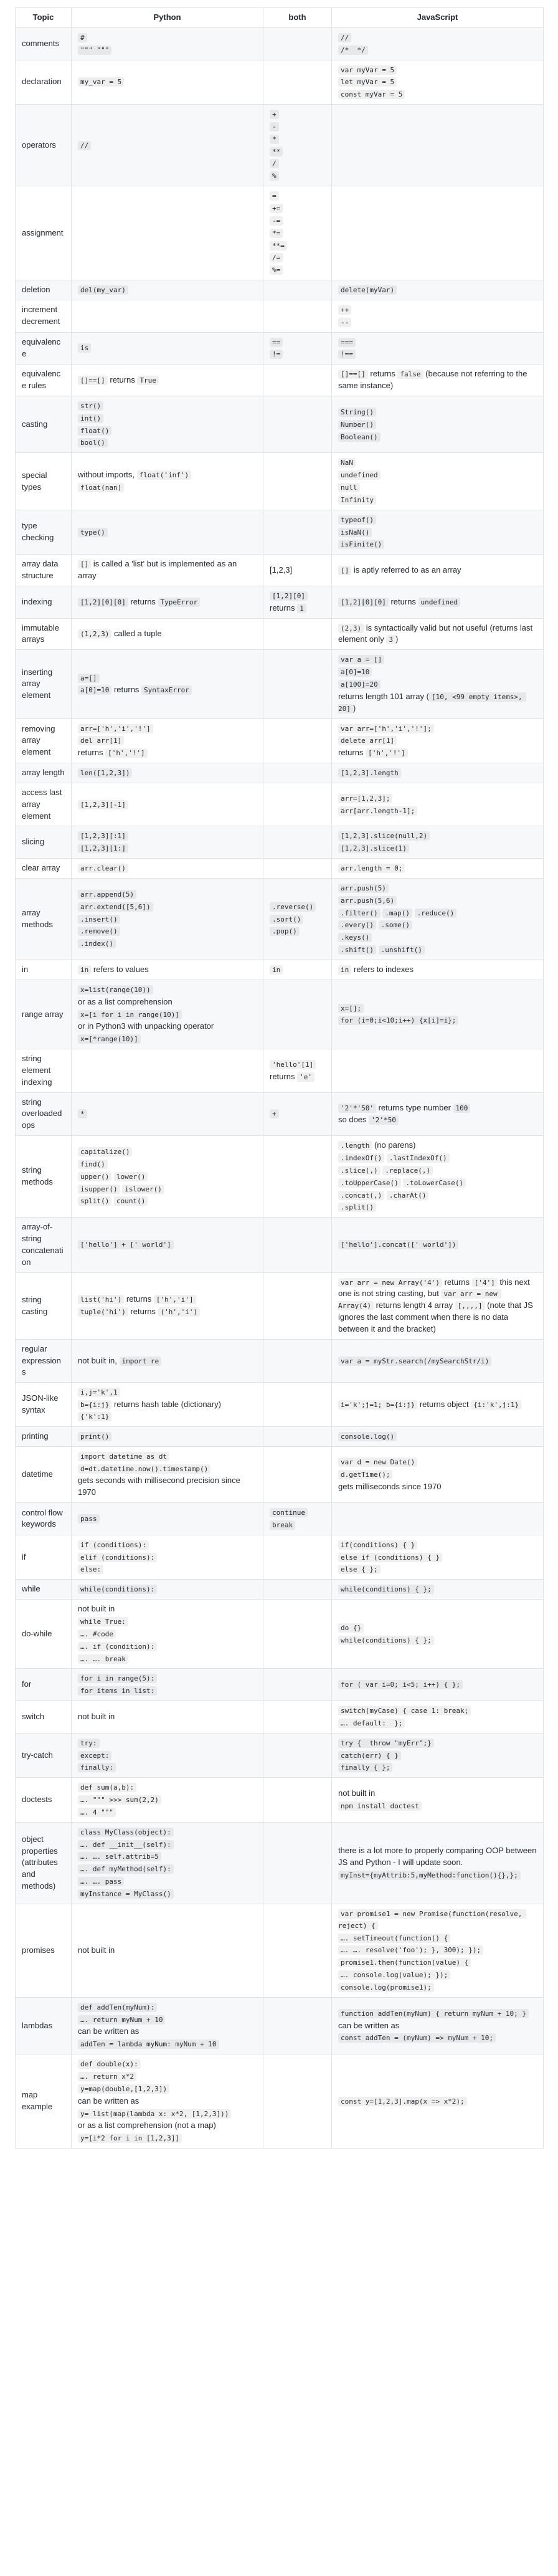  I want to click on cell-line: addTen = lambda myNum: myNum + 10, so click(167, 2044).